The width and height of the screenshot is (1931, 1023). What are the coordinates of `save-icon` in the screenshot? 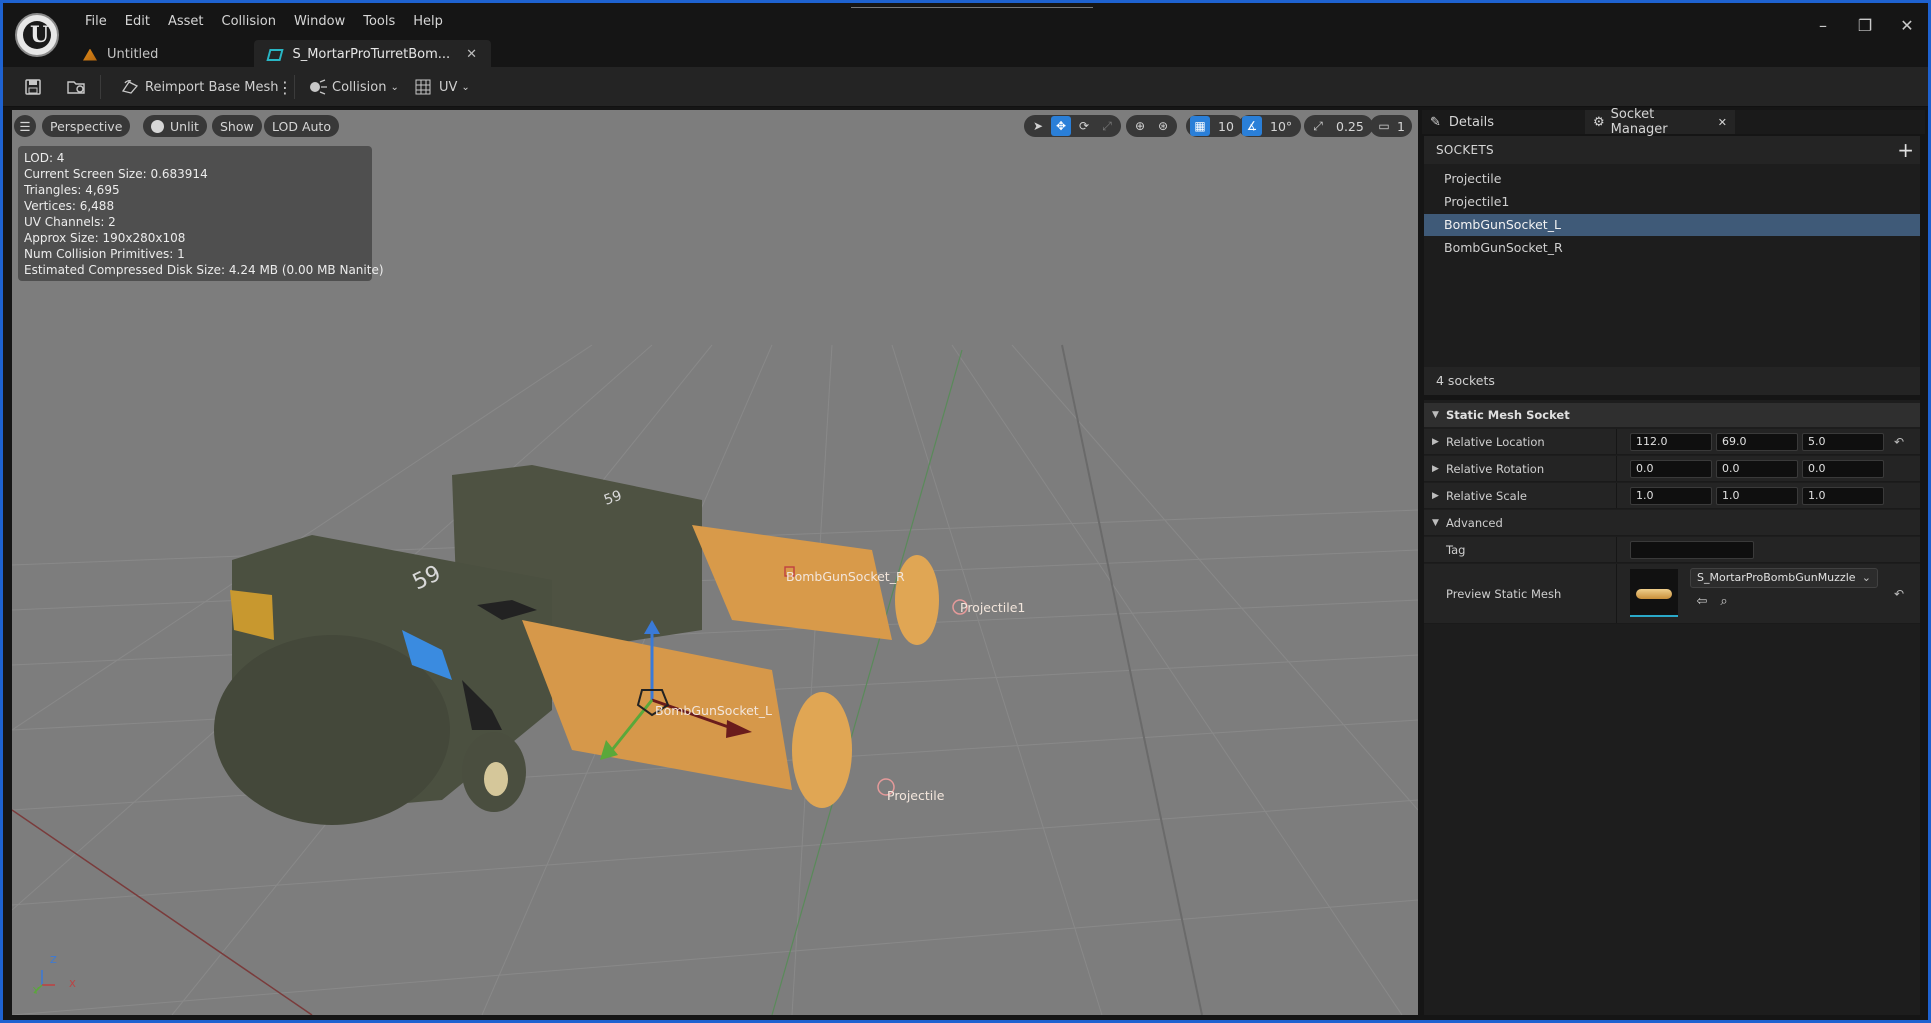 It's located at (33, 87).